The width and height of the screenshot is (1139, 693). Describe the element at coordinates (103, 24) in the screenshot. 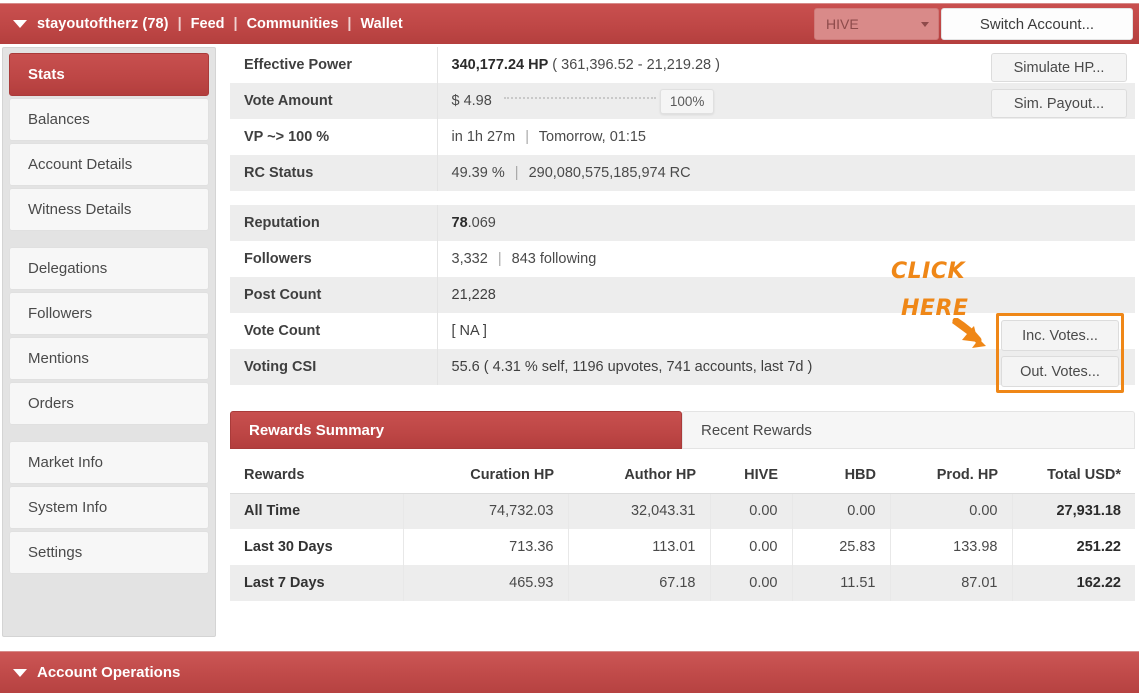

I see `account-name-label: stayoutoftherz (78)` at that location.